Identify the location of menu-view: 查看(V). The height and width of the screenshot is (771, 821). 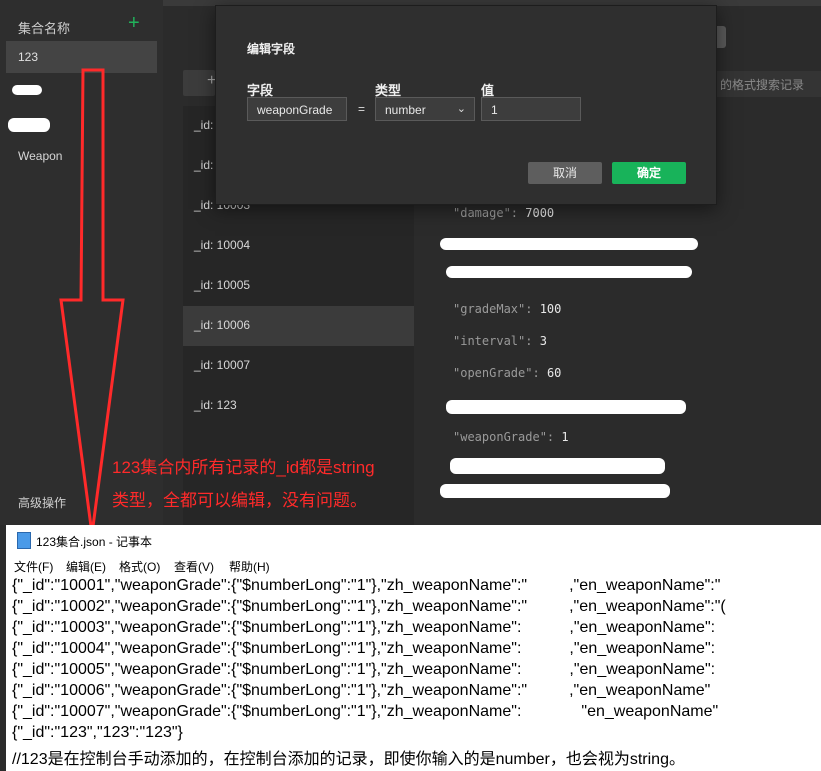
(194, 566).